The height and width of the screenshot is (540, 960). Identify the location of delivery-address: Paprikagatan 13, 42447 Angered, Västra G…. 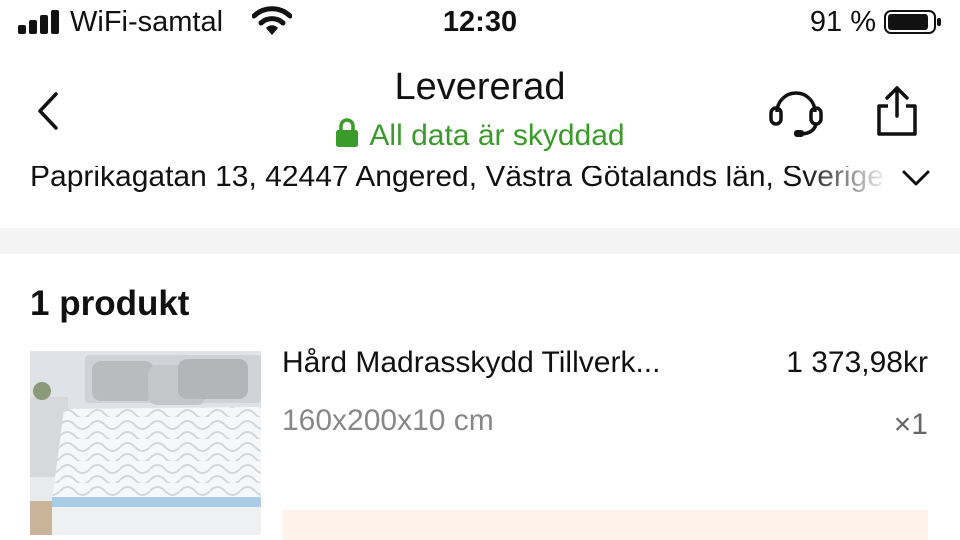
(457, 179).